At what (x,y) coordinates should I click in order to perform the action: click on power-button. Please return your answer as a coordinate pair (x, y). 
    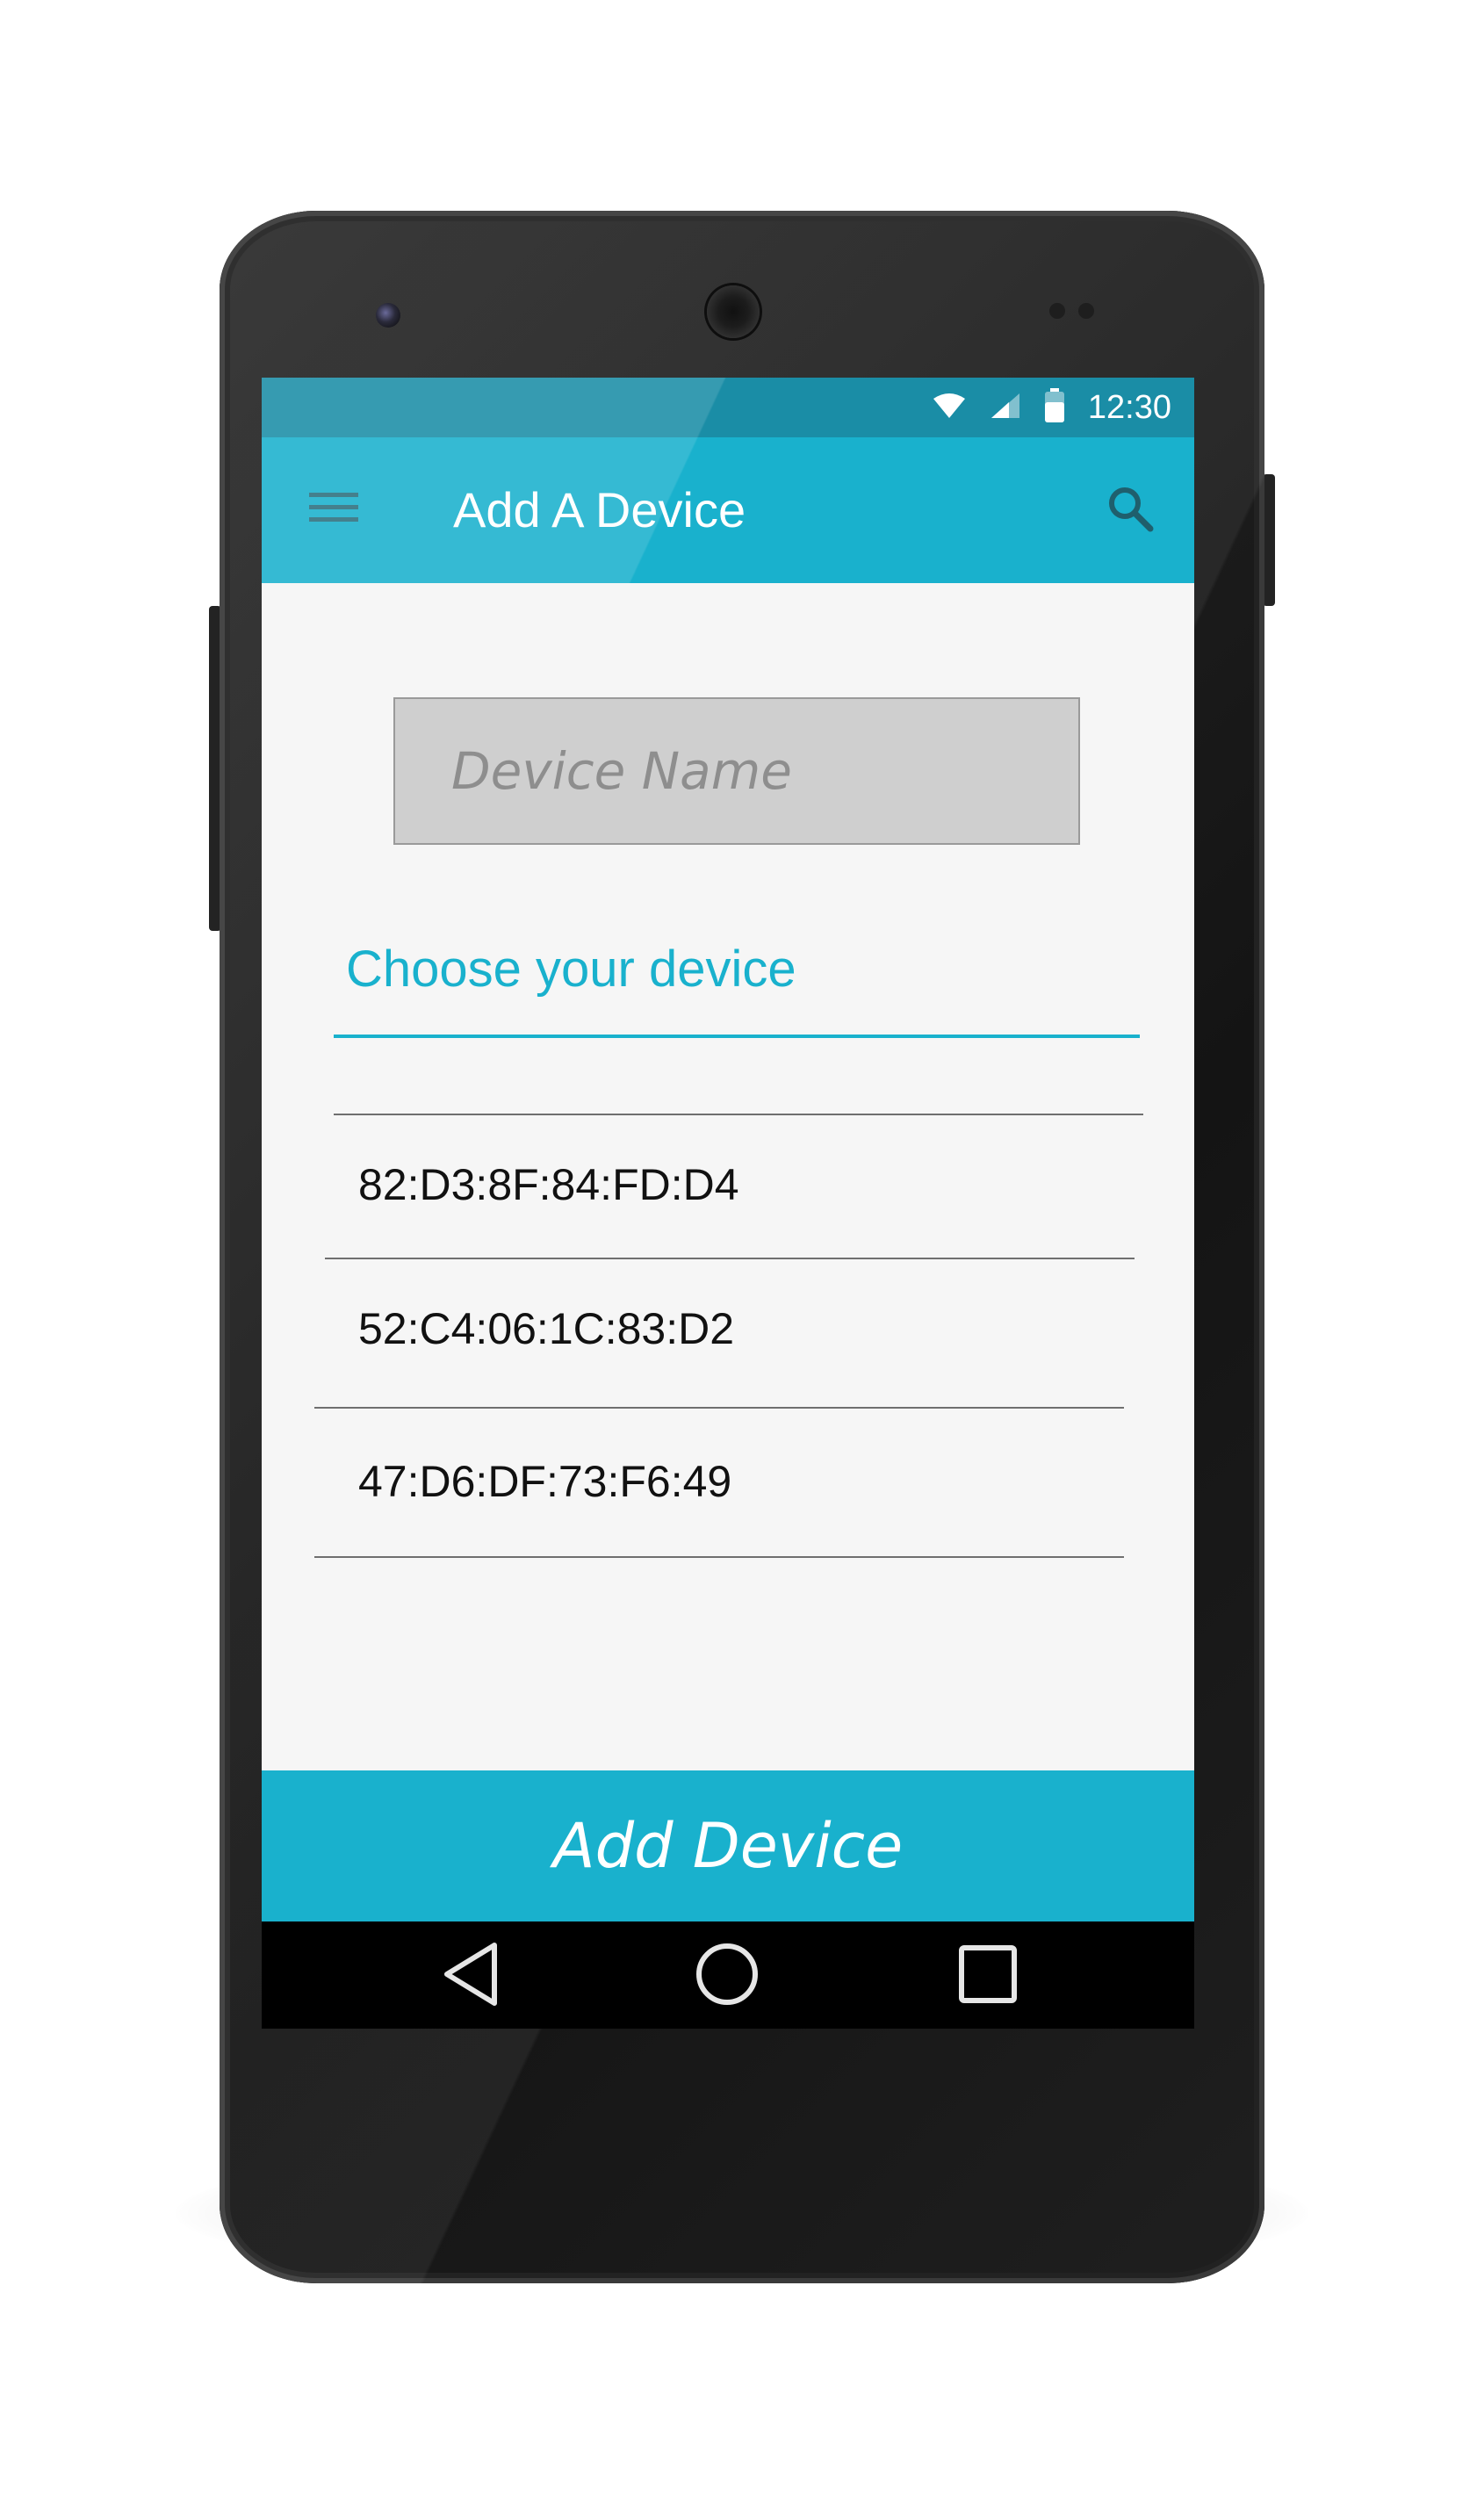
    Looking at the image, I should click on (1269, 540).